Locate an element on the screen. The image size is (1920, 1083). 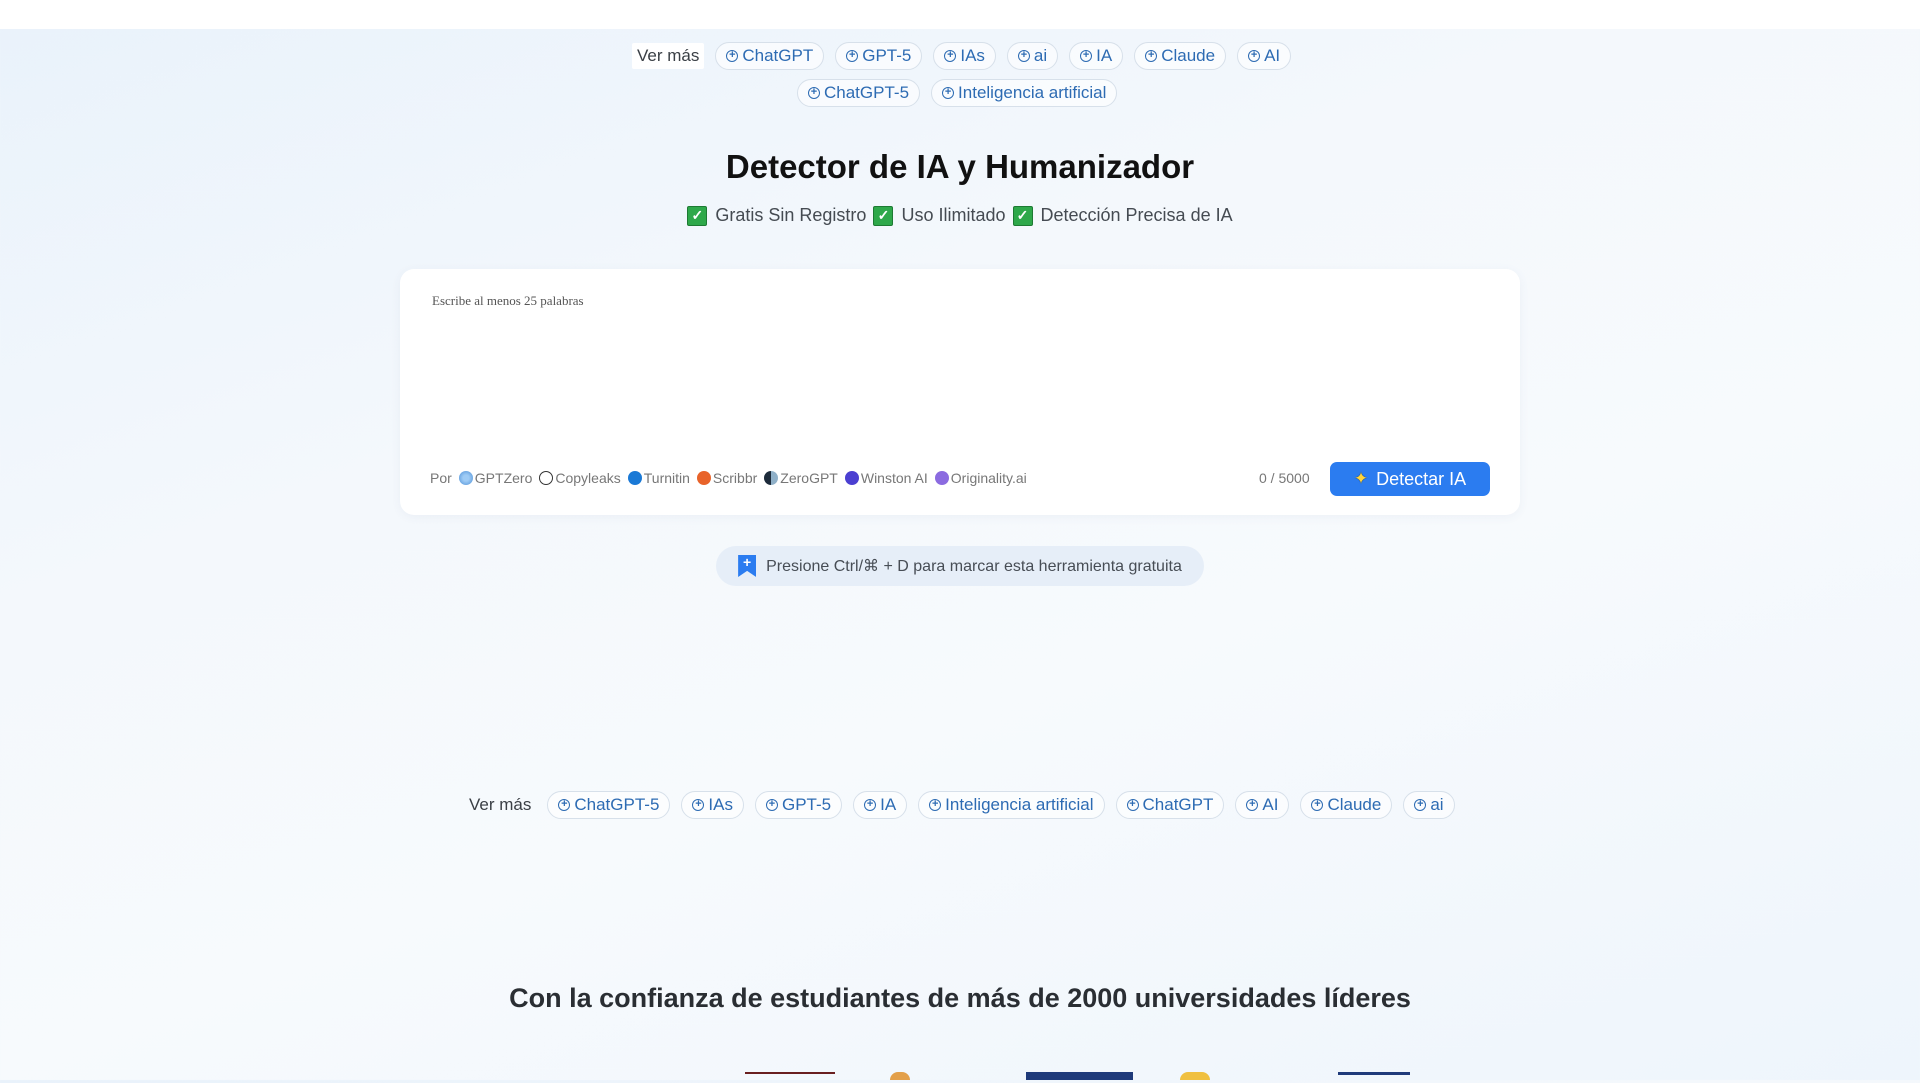
tag-label: ChatGPT-5 is located at coordinates (867, 92).